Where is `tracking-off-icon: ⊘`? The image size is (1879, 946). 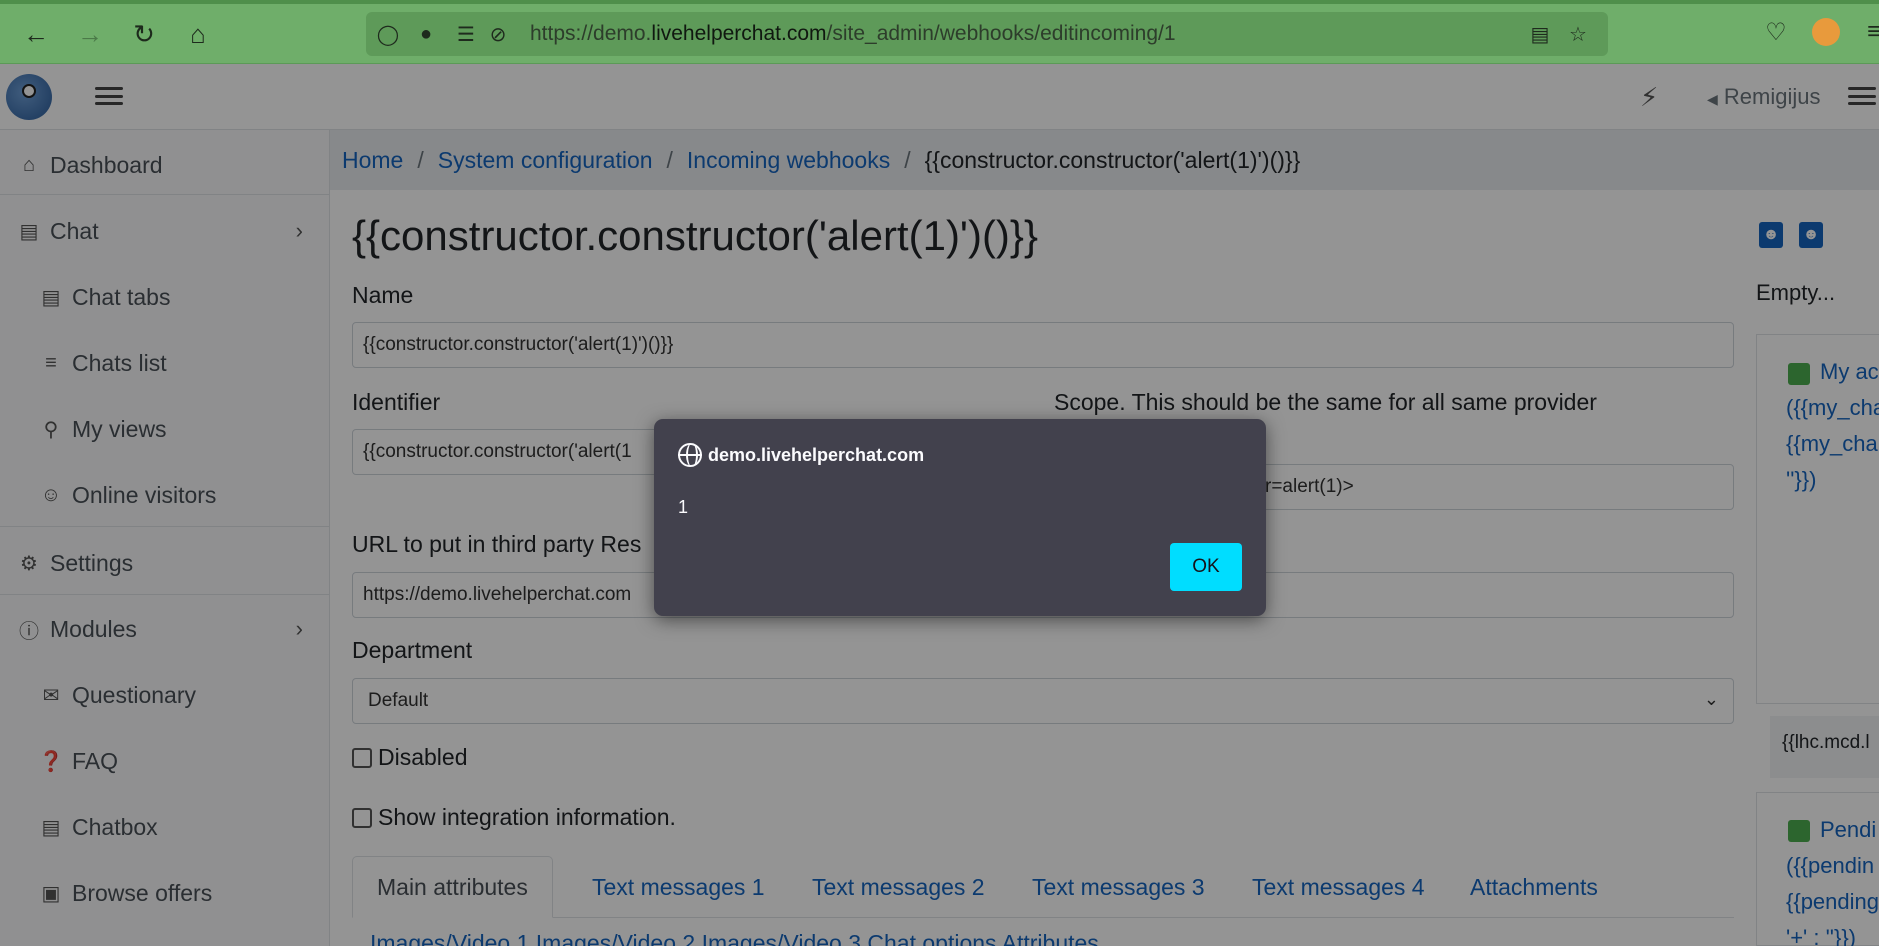 tracking-off-icon: ⊘ is located at coordinates (498, 34).